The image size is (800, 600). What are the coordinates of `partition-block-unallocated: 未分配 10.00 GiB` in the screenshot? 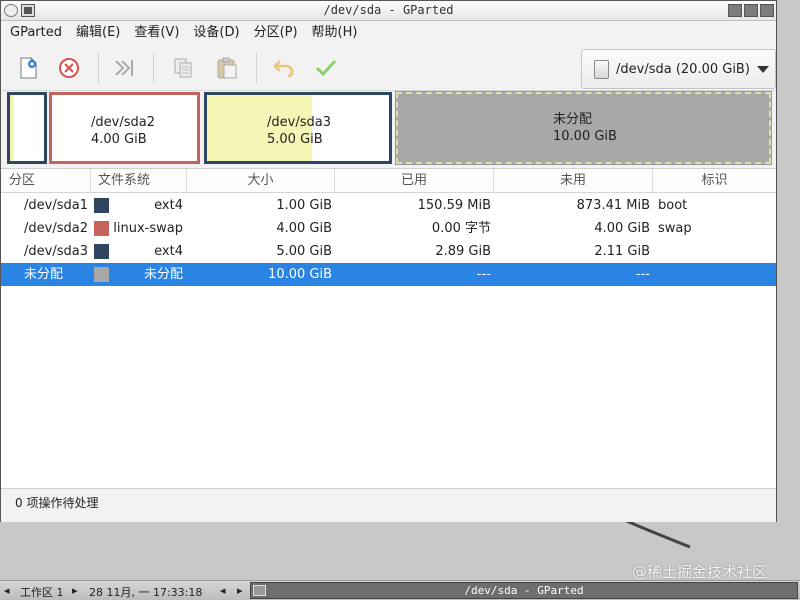 It's located at (583, 128).